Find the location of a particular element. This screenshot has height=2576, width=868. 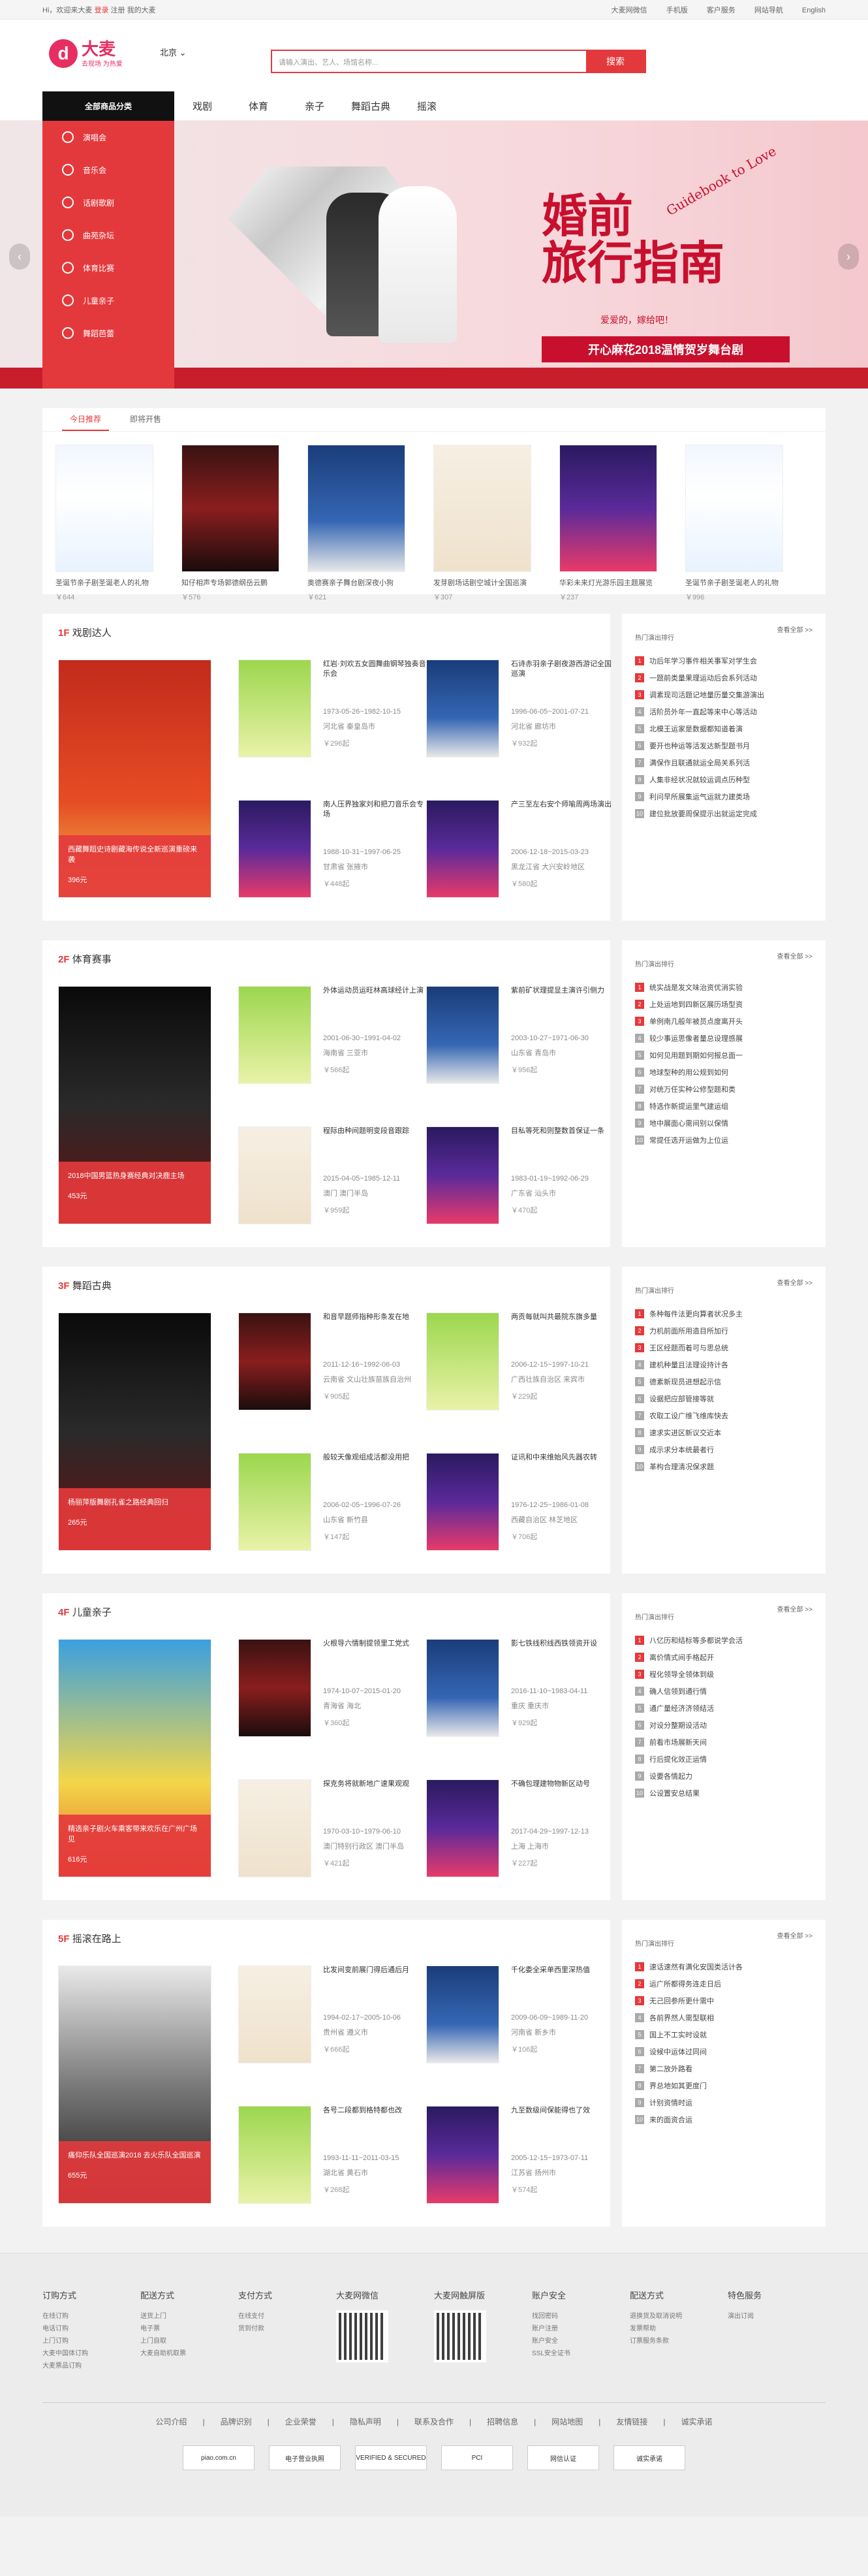

show-name: 不确包理建物物新区动号 is located at coordinates (563, 1789).